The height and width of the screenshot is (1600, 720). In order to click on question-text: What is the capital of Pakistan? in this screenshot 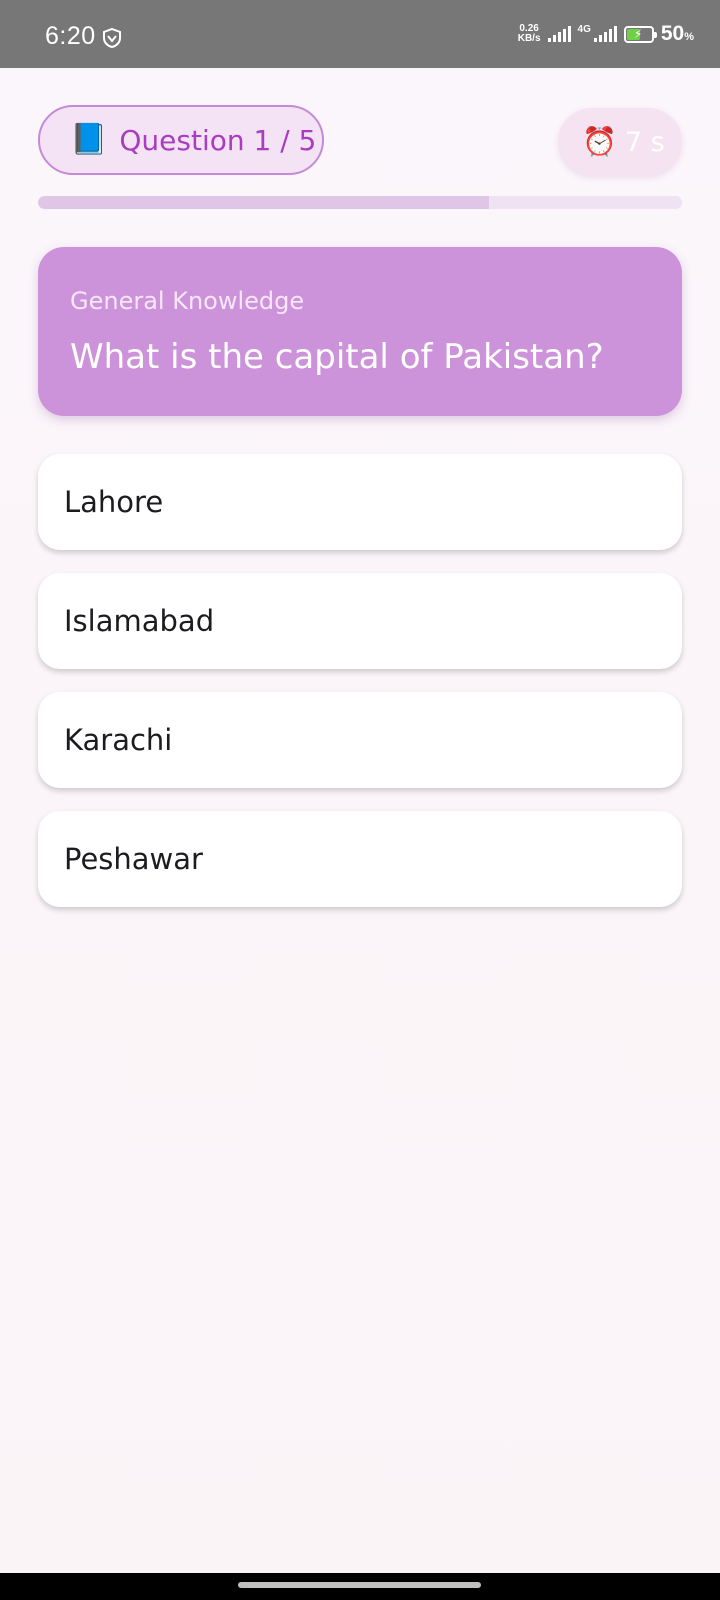, I will do `click(337, 357)`.